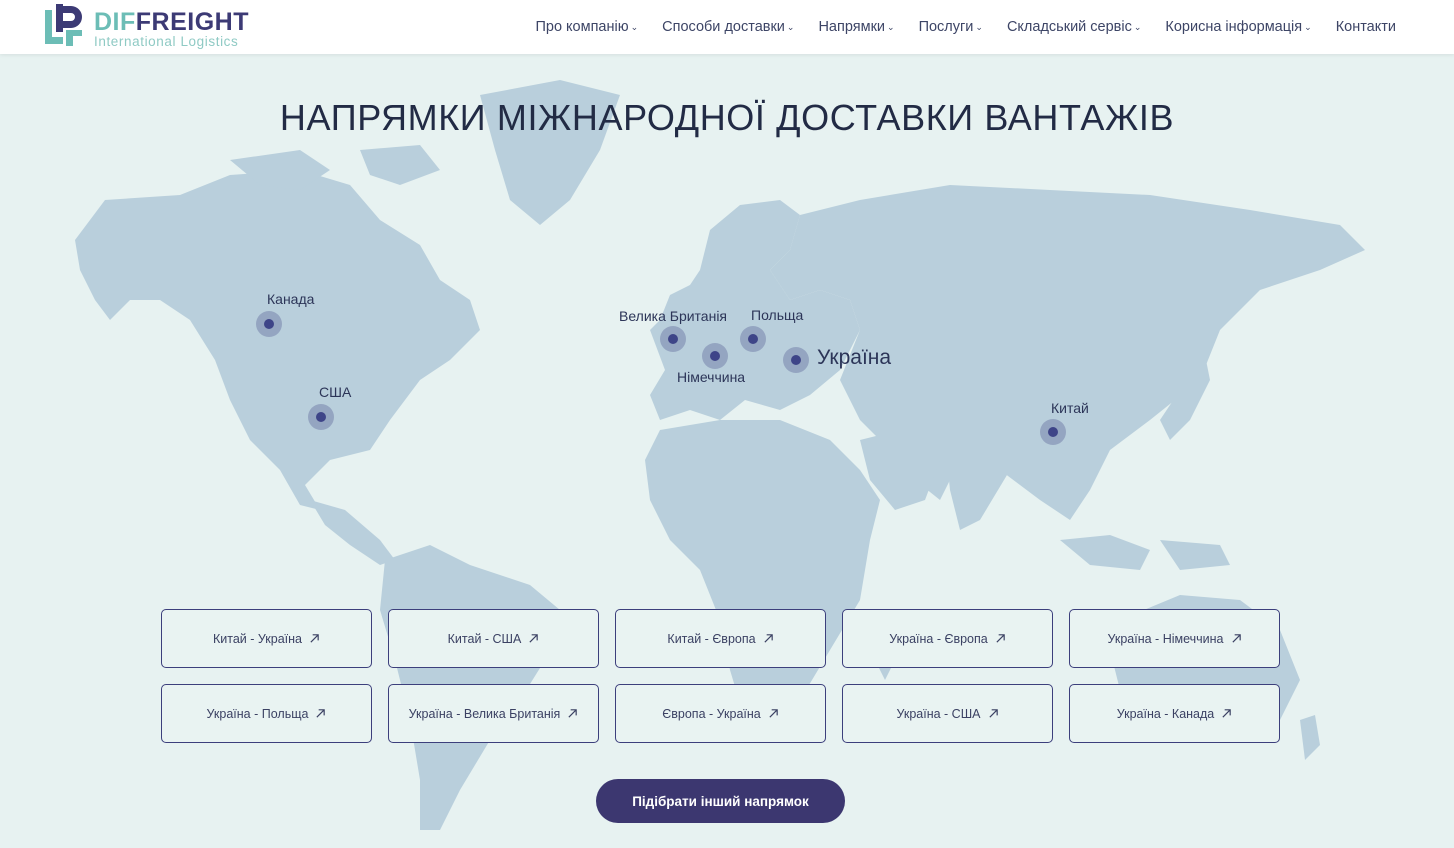 The image size is (1454, 848). I want to click on map-marker-china, so click(1053, 432).